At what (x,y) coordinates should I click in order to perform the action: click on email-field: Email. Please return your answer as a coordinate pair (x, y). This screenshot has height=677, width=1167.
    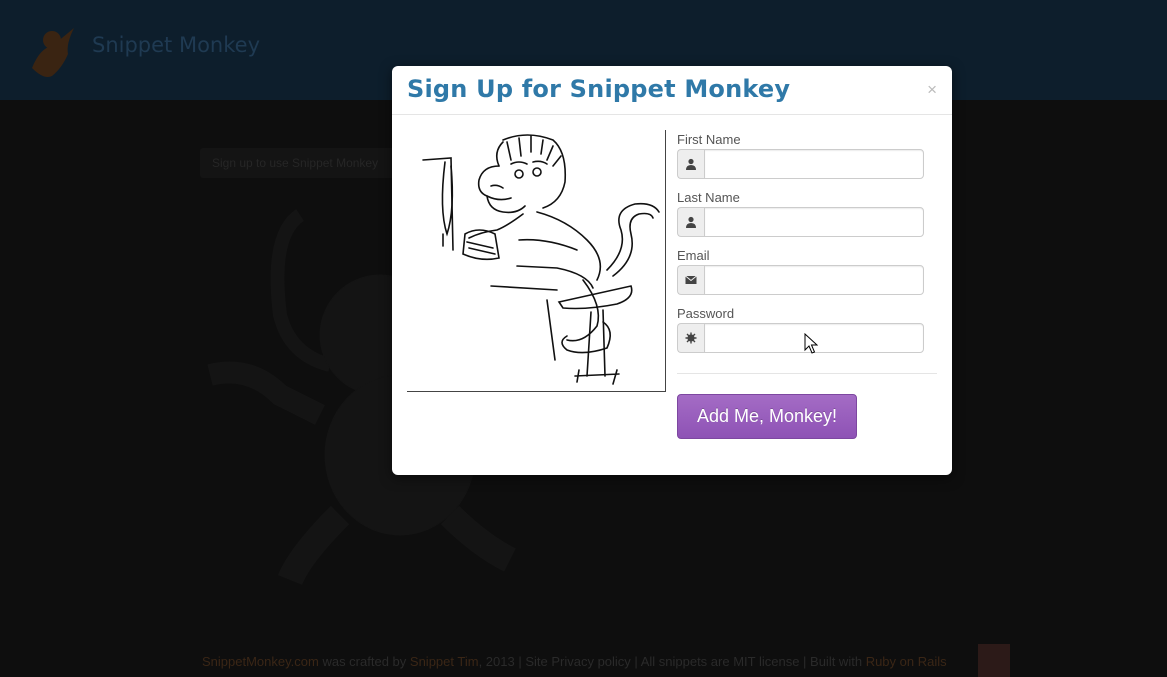
    Looking at the image, I should click on (807, 271).